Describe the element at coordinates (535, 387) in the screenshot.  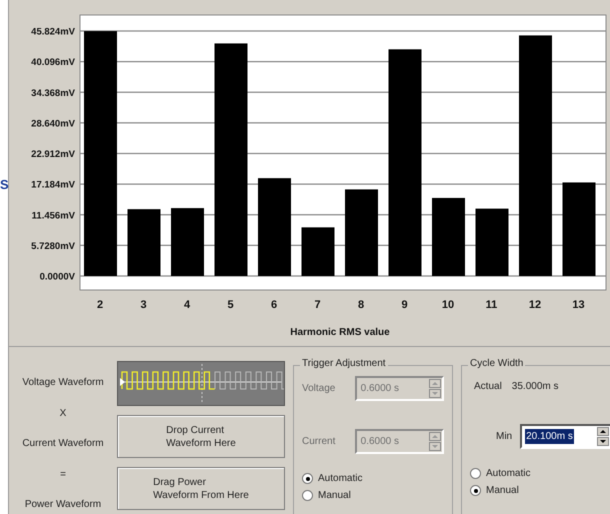
I see `actual-value: 35.000m s` at that location.